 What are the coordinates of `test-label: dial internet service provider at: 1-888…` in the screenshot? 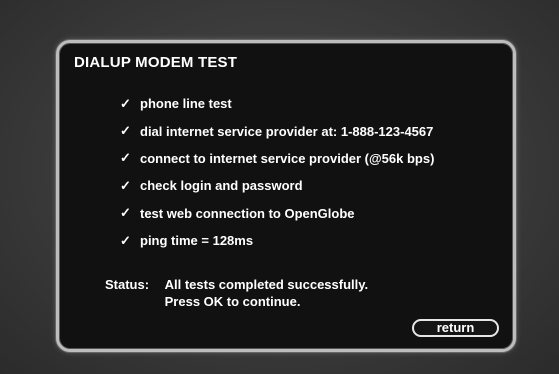 It's located at (287, 131).